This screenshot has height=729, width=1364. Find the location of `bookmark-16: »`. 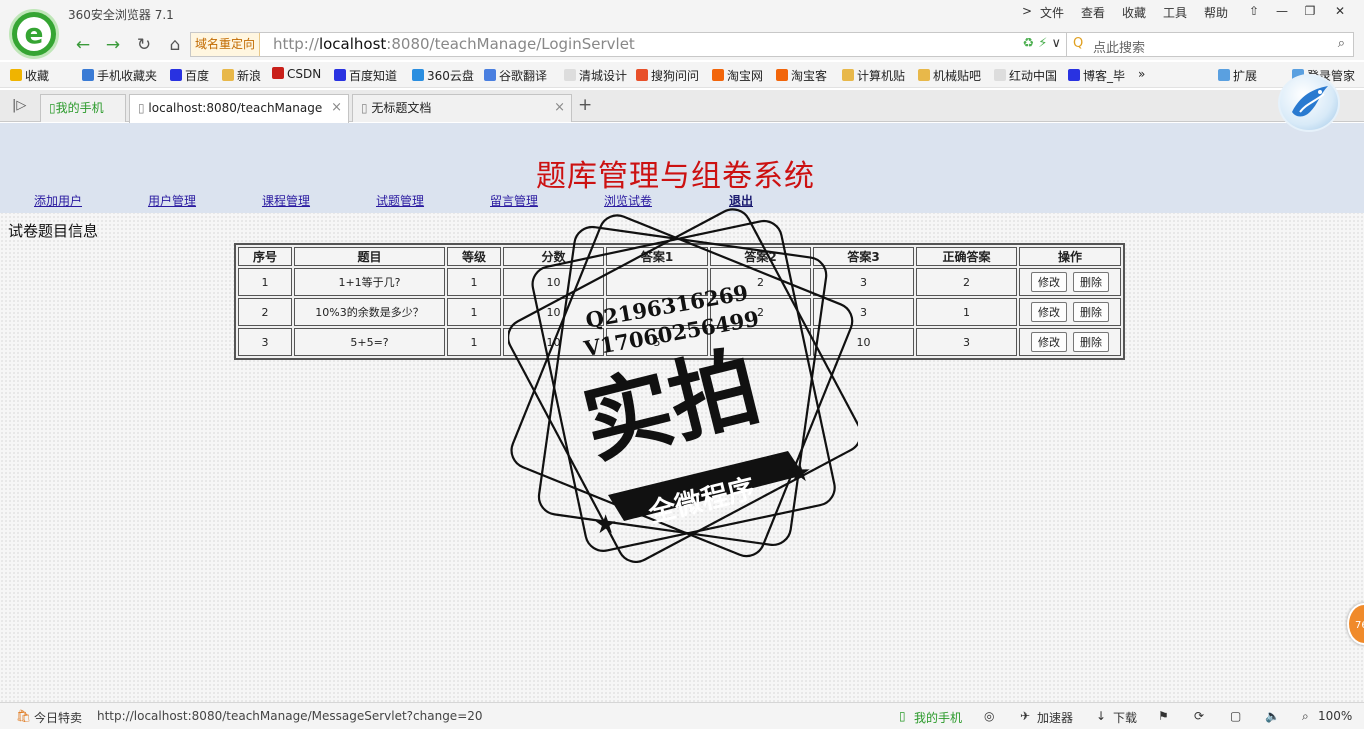

bookmark-16: » is located at coordinates (1141, 74).